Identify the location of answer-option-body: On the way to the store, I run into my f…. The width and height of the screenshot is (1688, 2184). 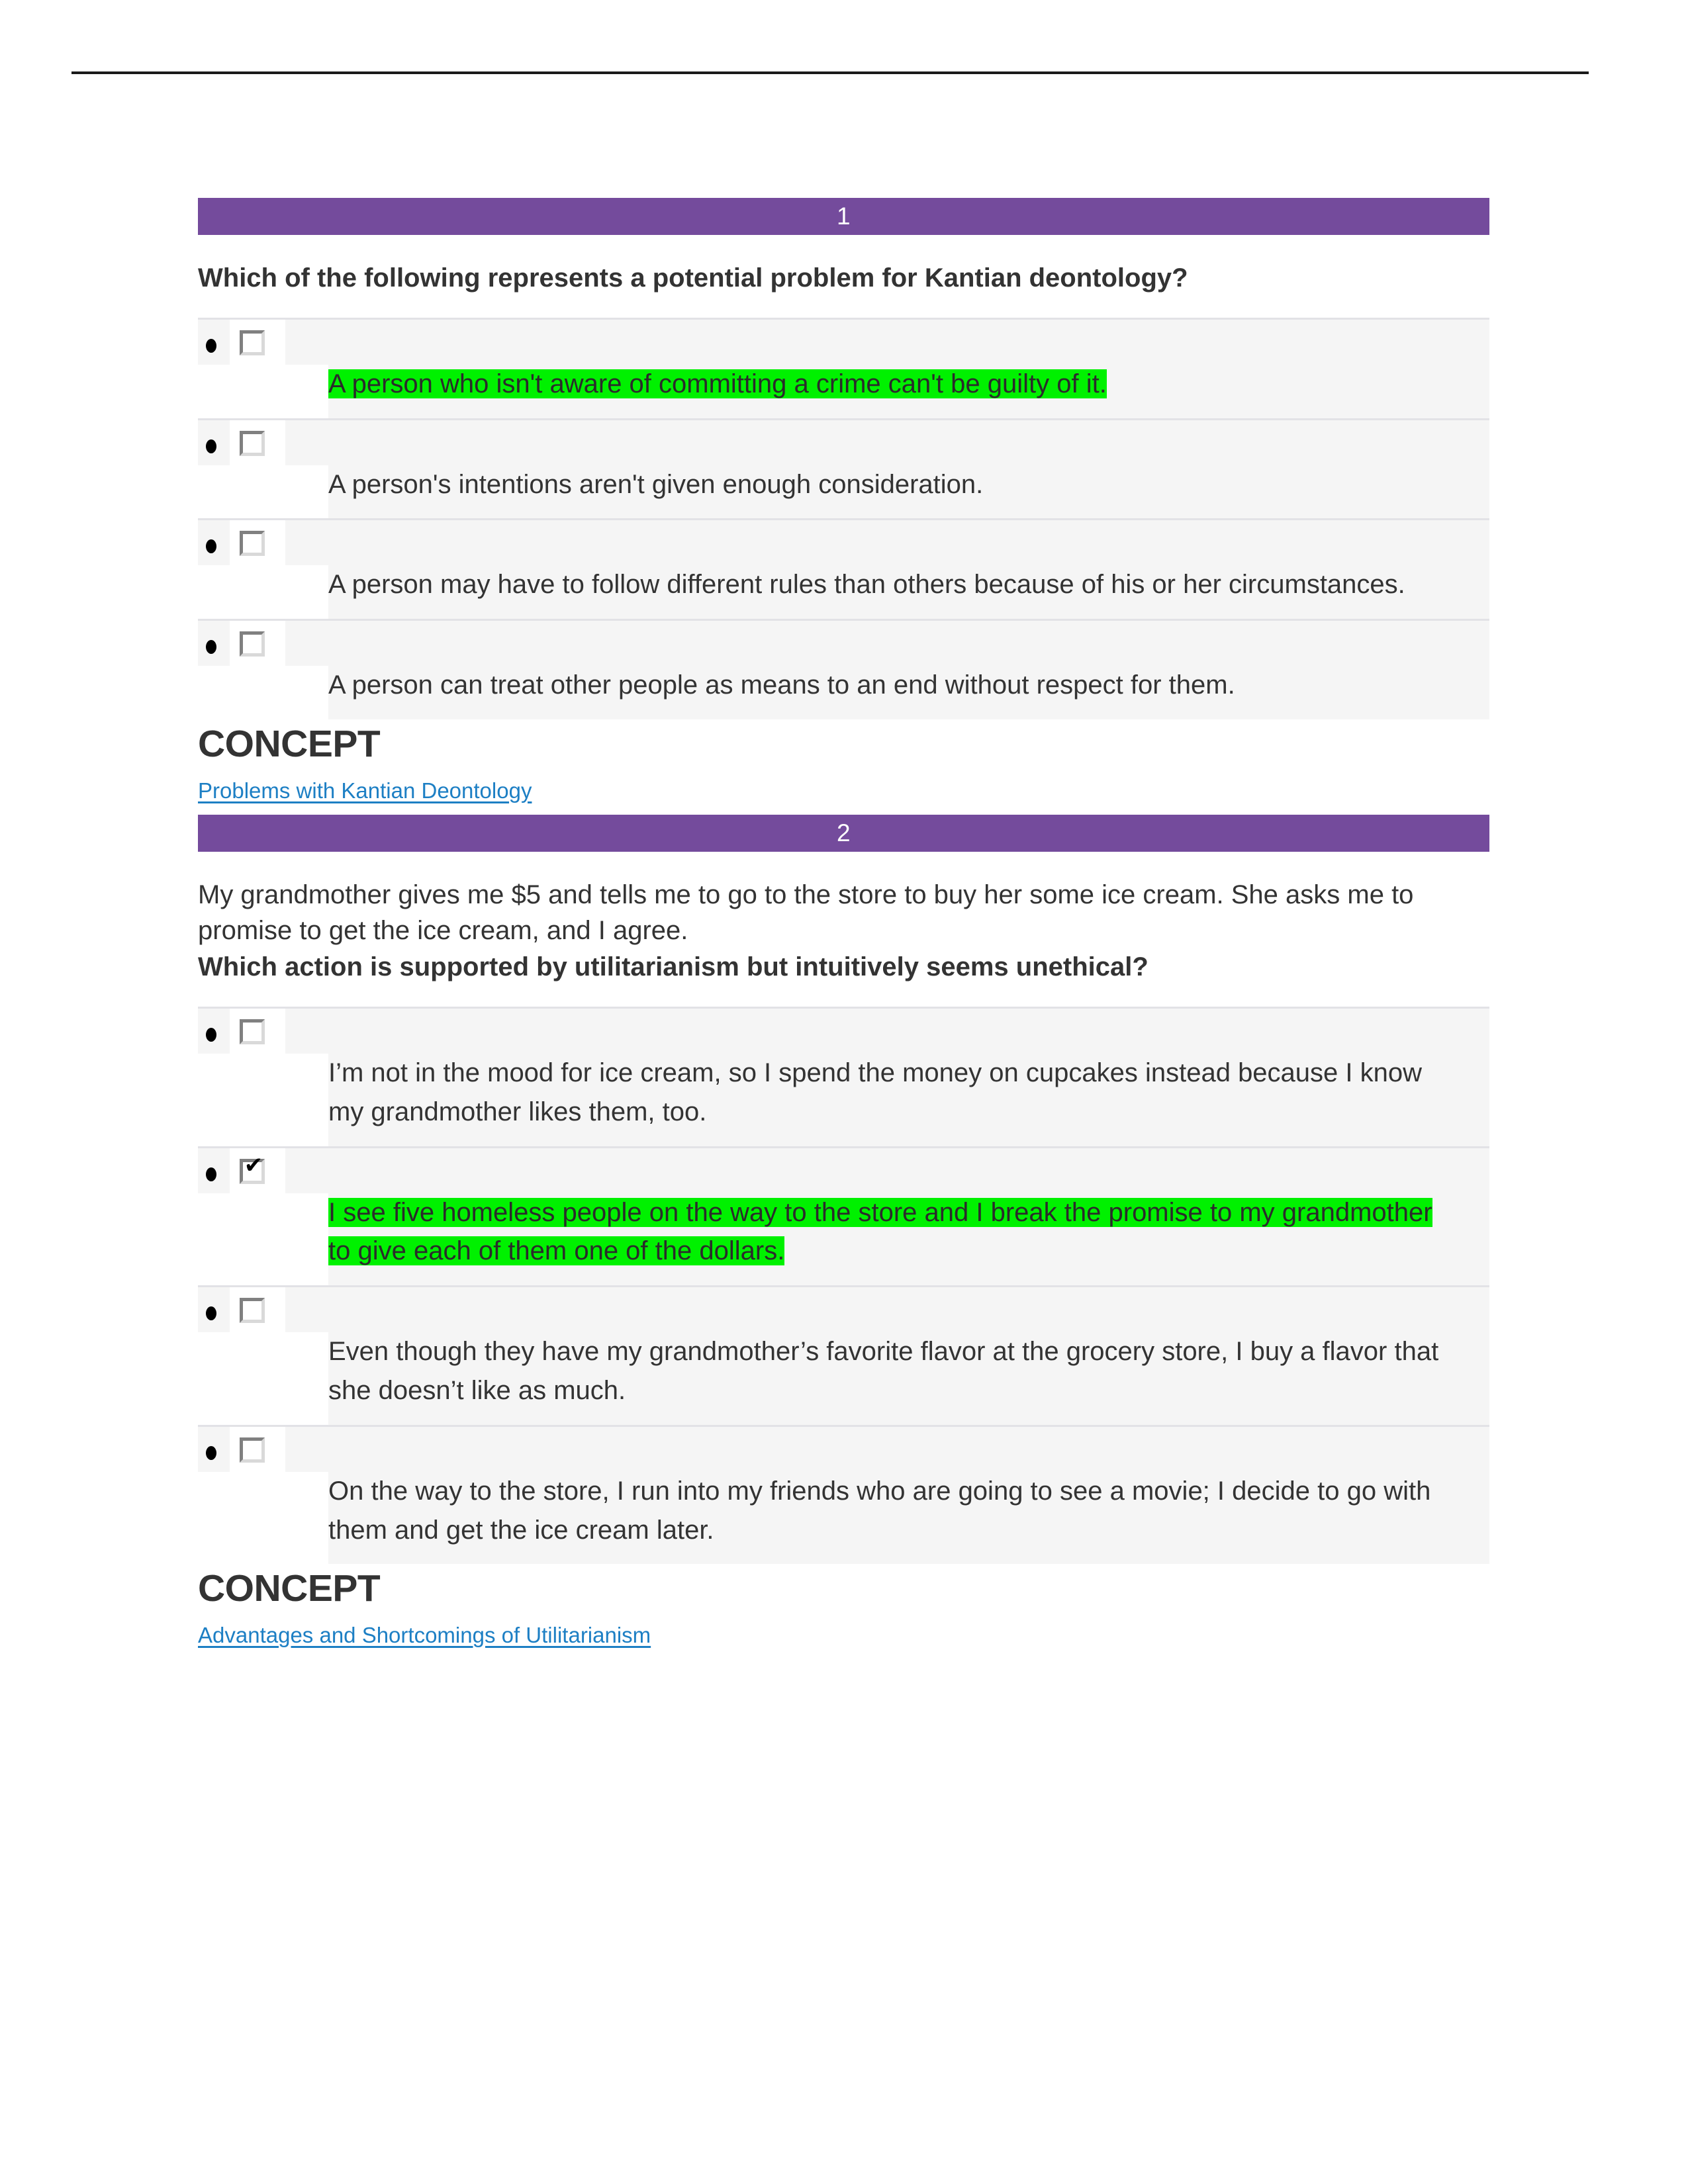
(843, 1518).